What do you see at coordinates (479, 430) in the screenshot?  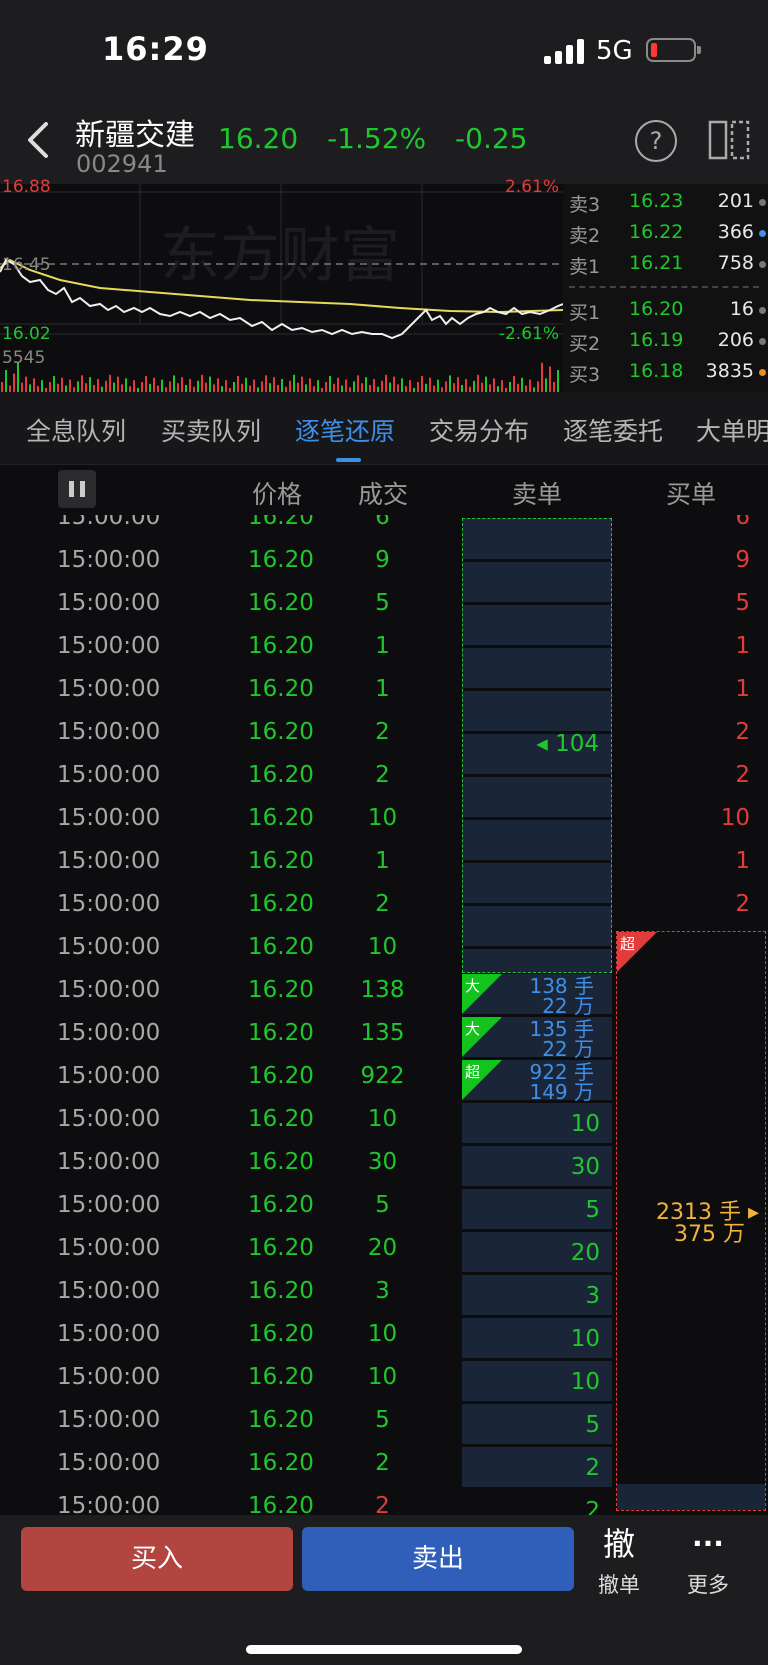 I see `tab-trade-distribution: 交易分布` at bounding box center [479, 430].